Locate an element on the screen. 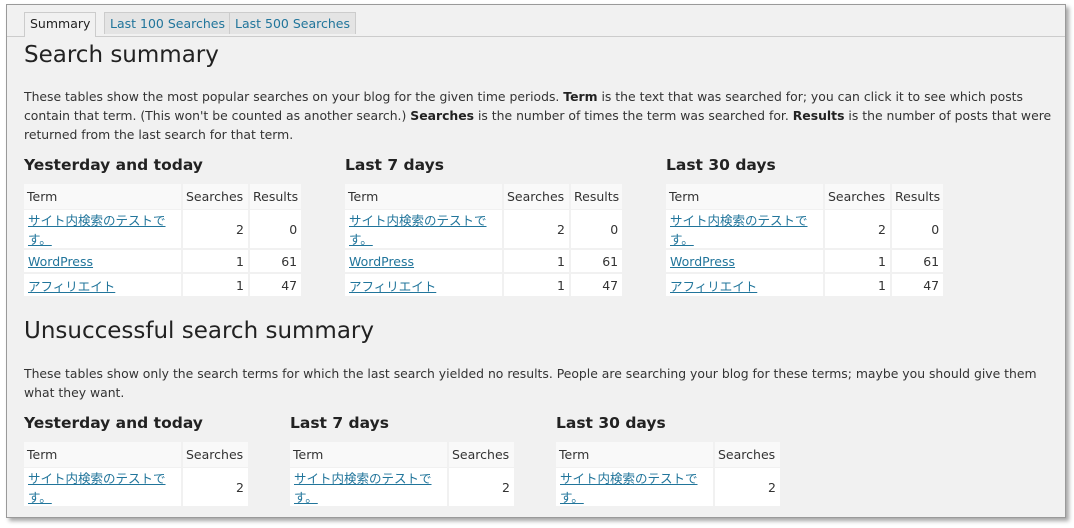 Image resolution: width=1074 pixels, height=528 pixels. search-summary-title: Search summary is located at coordinates (121, 55).